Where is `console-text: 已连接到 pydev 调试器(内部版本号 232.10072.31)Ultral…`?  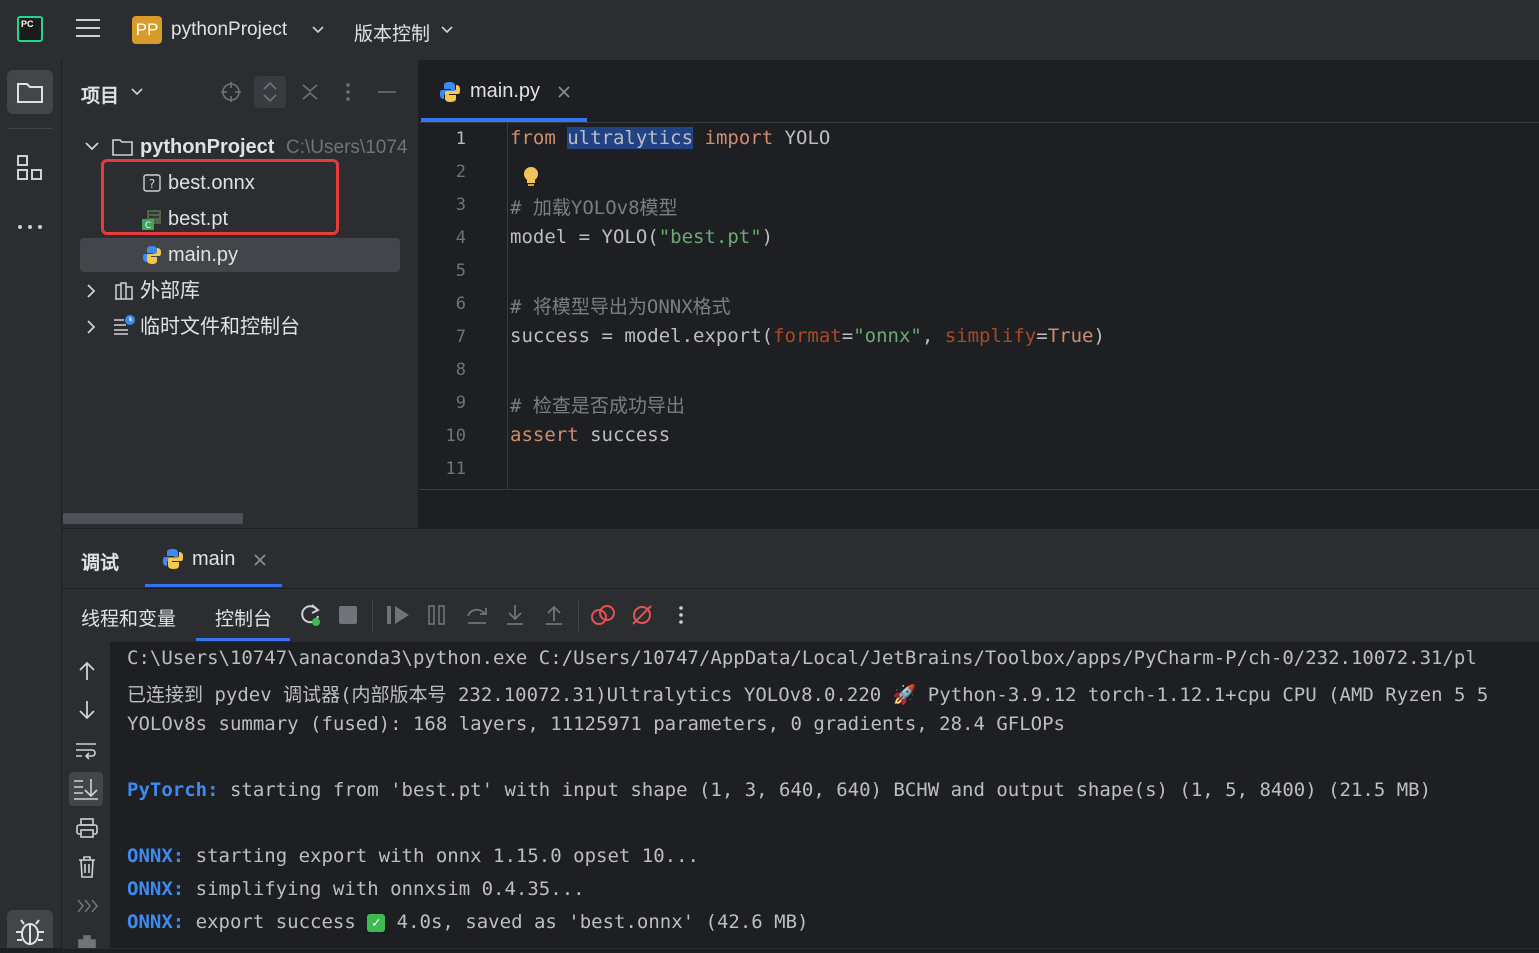
console-text: 已连接到 pydev 调试器(内部版本号 232.10072.31)Ultral… is located at coordinates (510, 695).